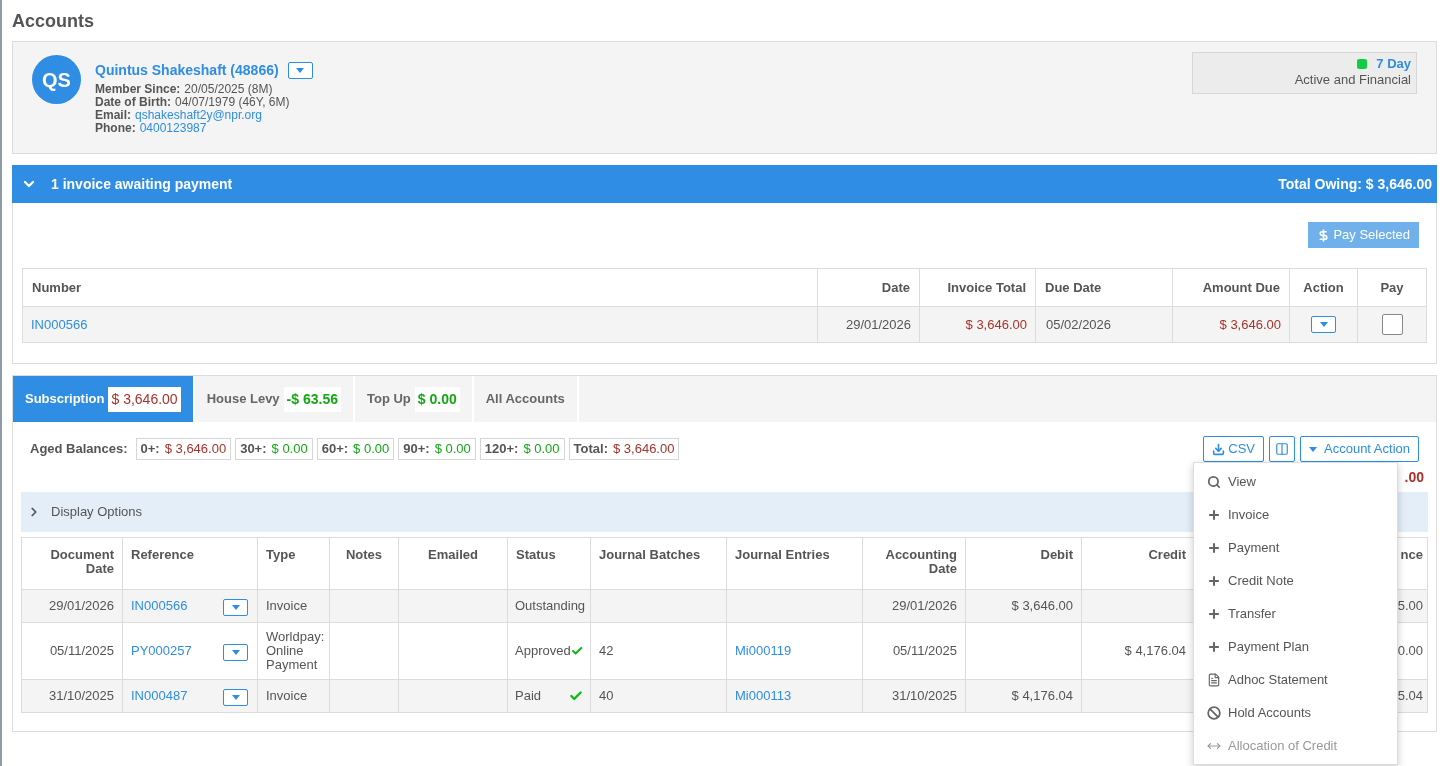  Describe the element at coordinates (1410, 606) in the screenshot. I see `balance-amount: 5.00` at that location.